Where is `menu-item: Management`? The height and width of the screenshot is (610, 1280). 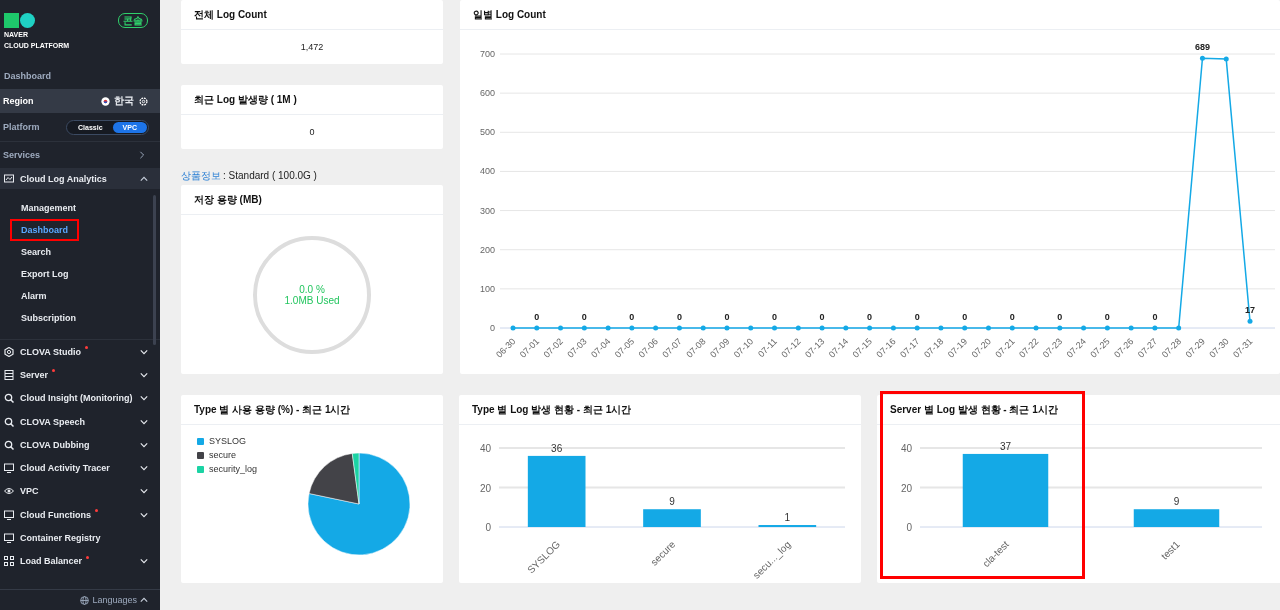 menu-item: Management is located at coordinates (48, 208).